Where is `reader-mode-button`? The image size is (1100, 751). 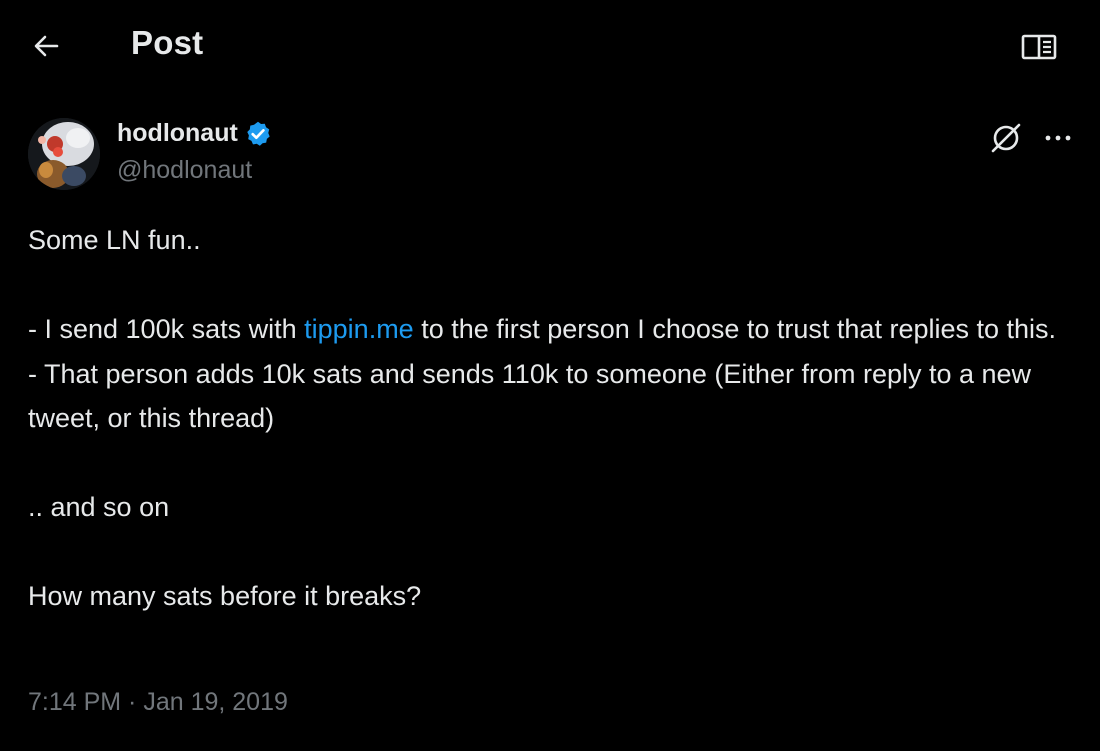
reader-mode-button is located at coordinates (1039, 47).